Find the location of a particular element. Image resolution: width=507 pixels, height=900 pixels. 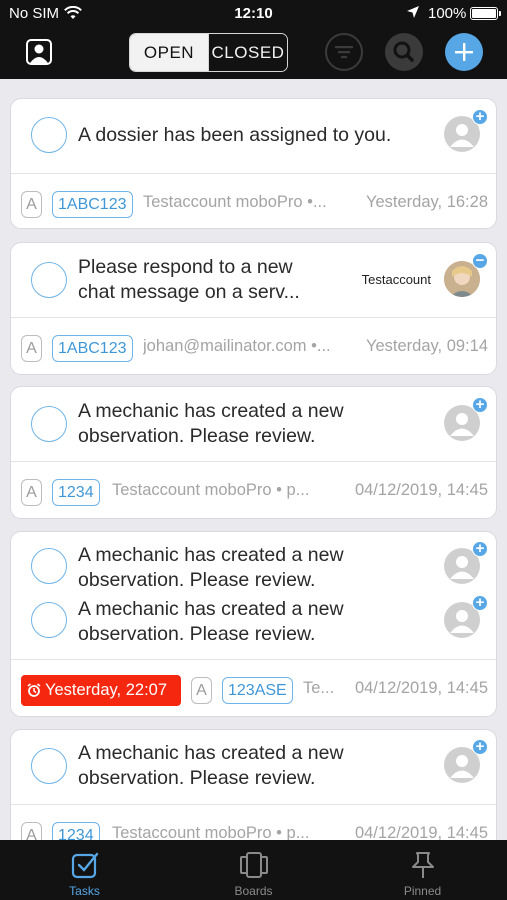

battery-percent: 100% is located at coordinates (447, 13).